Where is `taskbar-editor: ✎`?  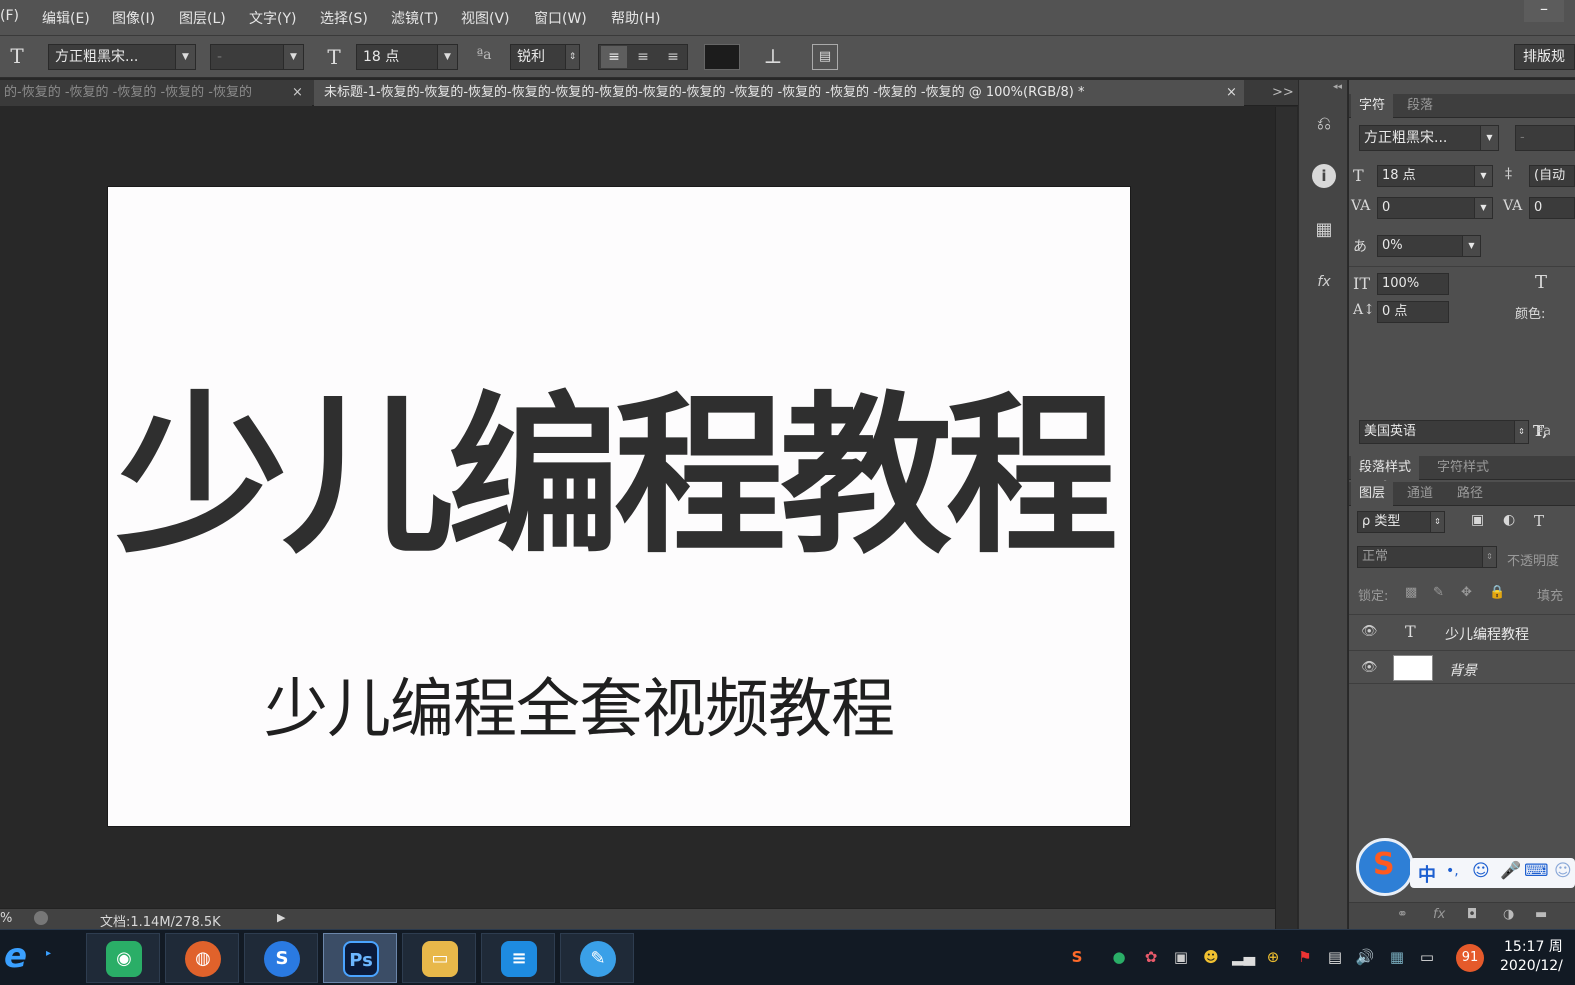
taskbar-editor: ✎ is located at coordinates (597, 958).